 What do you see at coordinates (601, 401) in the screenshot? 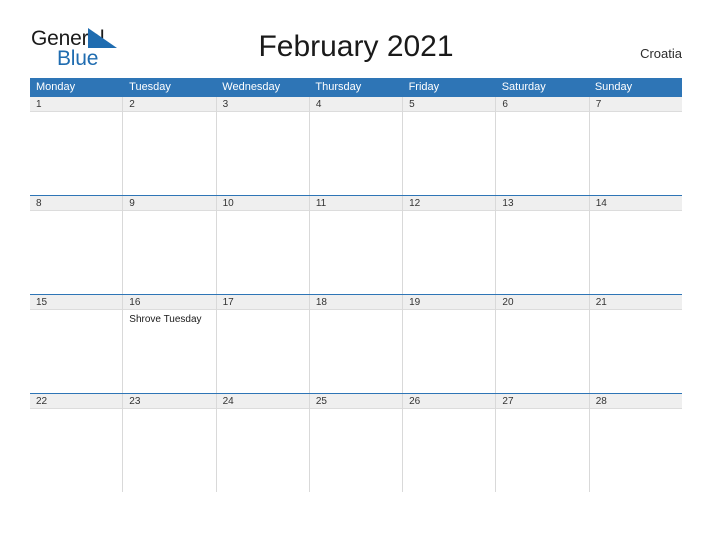
I see `day-number: 28` at bounding box center [601, 401].